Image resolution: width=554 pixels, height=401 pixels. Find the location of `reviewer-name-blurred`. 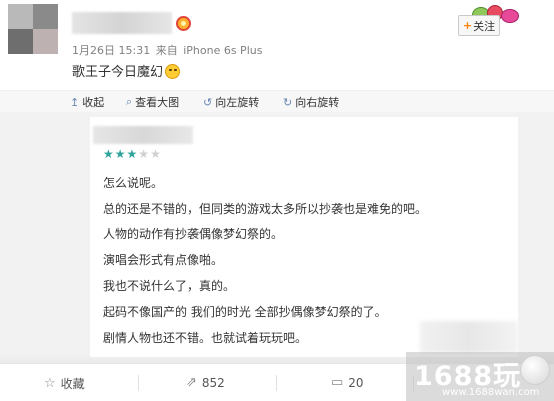

reviewer-name-blurred is located at coordinates (143, 135).